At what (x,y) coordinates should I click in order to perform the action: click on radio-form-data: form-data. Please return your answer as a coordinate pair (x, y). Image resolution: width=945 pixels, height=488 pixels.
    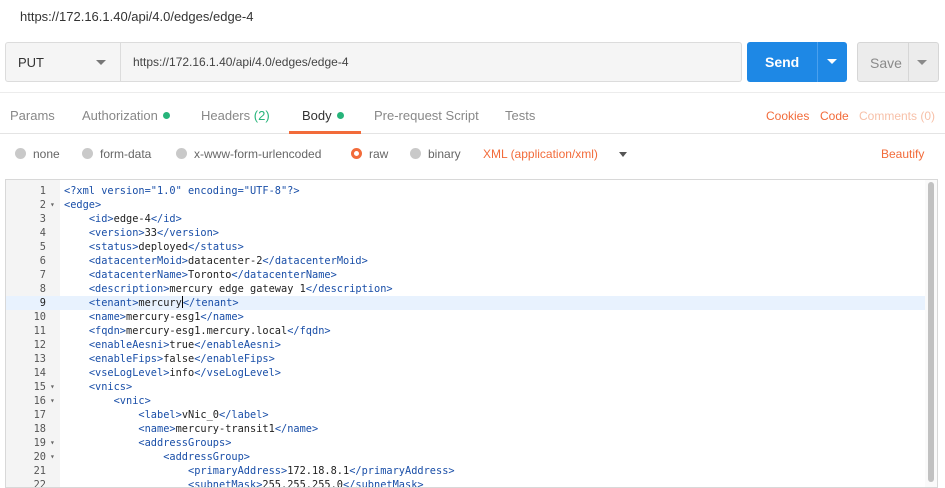
    Looking at the image, I should click on (116, 154).